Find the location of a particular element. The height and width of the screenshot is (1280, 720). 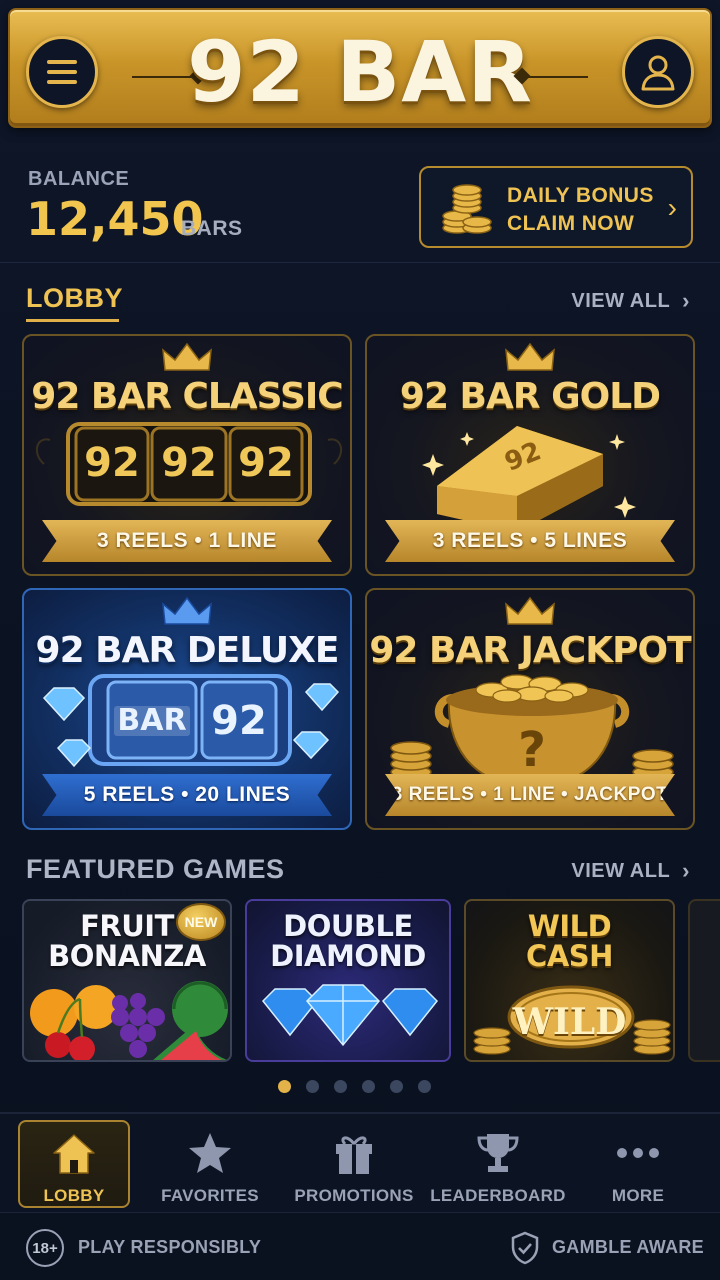

profile-button is located at coordinates (658, 72).